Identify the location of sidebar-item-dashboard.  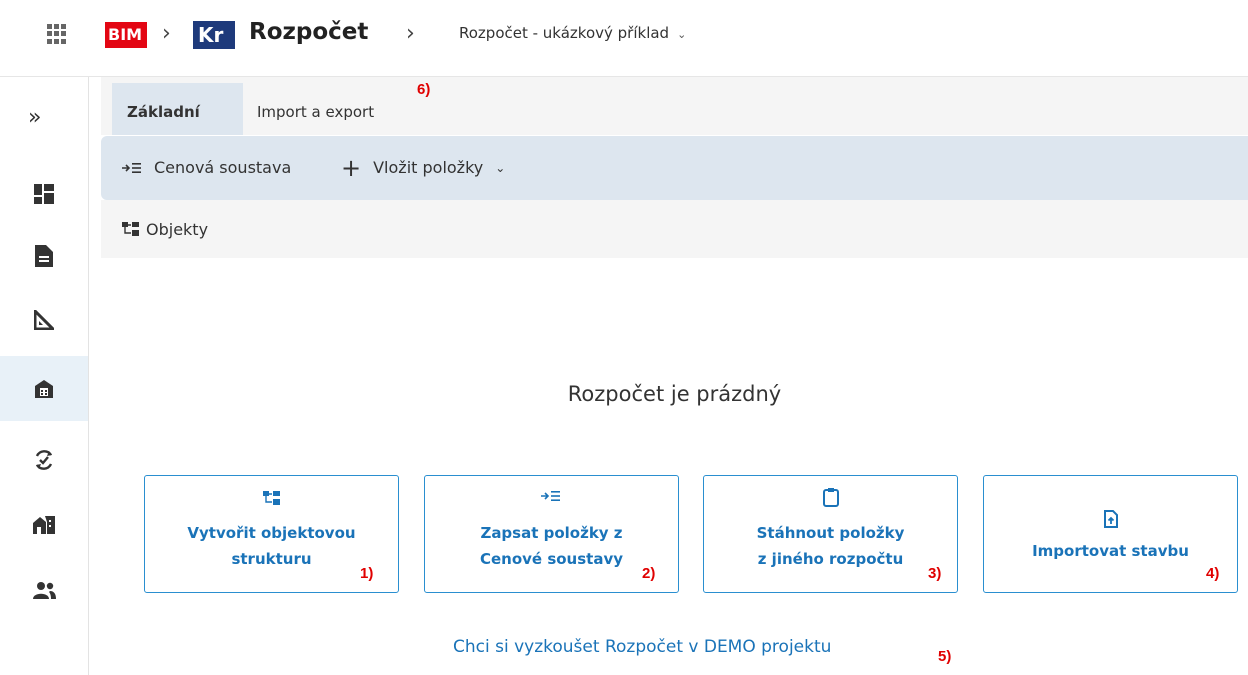
(44, 194).